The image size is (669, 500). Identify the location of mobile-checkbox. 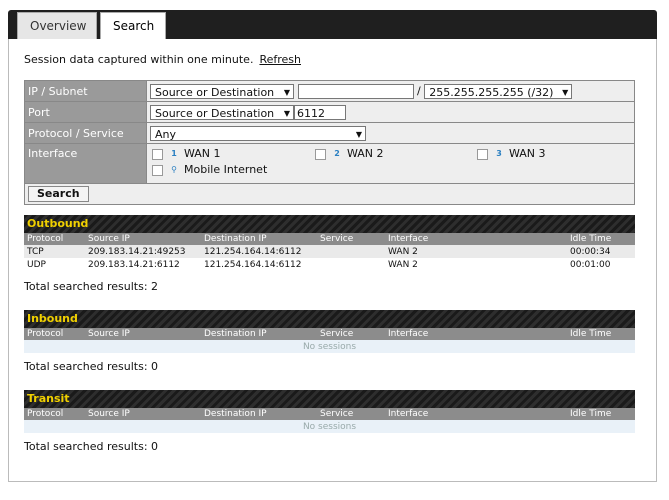
(157, 170).